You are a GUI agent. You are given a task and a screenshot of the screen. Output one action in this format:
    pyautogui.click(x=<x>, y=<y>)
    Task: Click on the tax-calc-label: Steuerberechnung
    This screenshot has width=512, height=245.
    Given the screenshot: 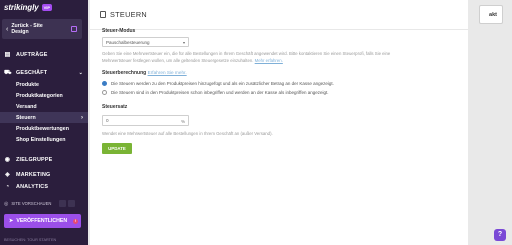 What is the action you would take?
    pyautogui.click(x=124, y=73)
    